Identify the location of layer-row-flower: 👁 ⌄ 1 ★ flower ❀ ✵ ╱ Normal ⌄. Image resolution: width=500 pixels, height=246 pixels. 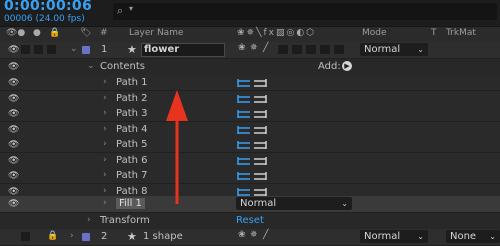
(250, 50).